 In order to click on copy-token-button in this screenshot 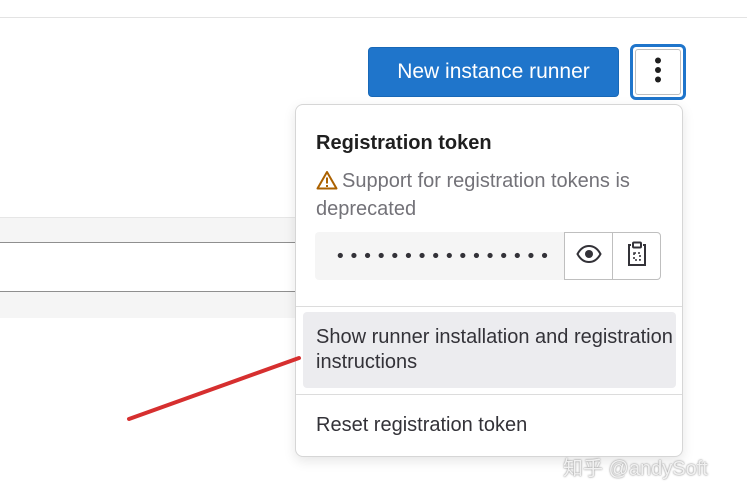, I will do `click(636, 256)`.